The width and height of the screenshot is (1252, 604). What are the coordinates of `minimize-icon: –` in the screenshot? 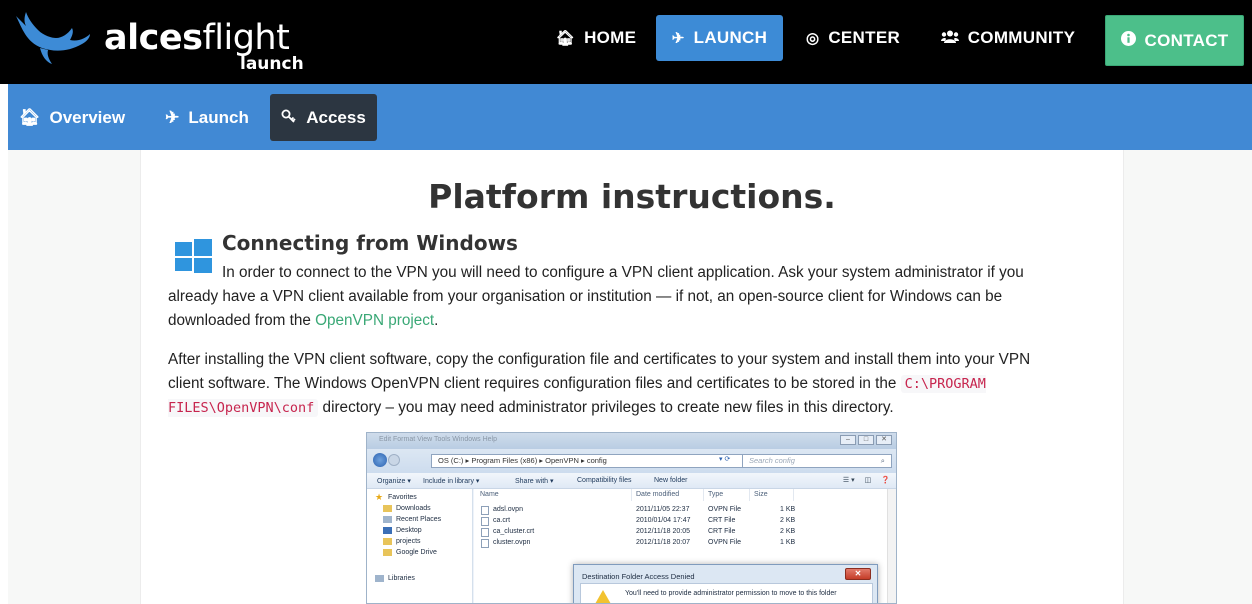 It's located at (848, 440).